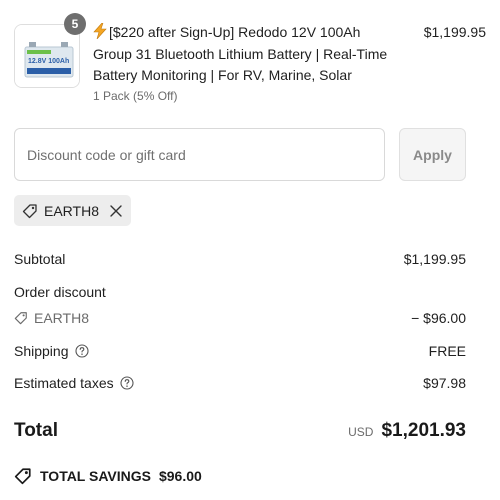 This screenshot has width=500, height=500. I want to click on apply-button: Apply, so click(432, 154).